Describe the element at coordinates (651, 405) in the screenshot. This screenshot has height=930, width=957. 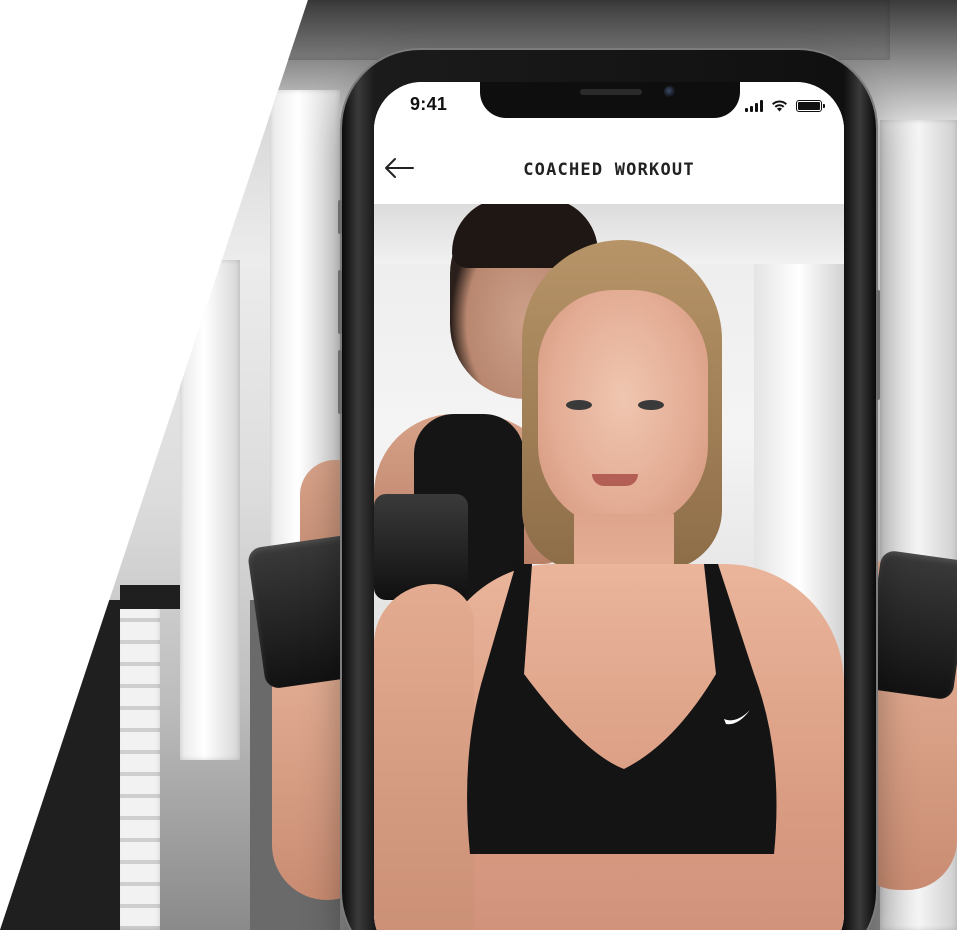
I see `athlete-eye-right` at that location.